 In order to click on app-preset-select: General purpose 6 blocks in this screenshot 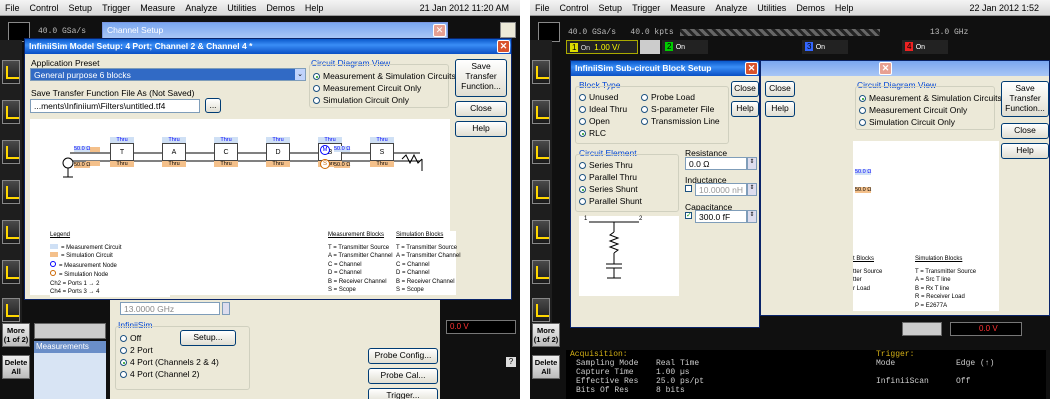, I will do `click(168, 74)`.